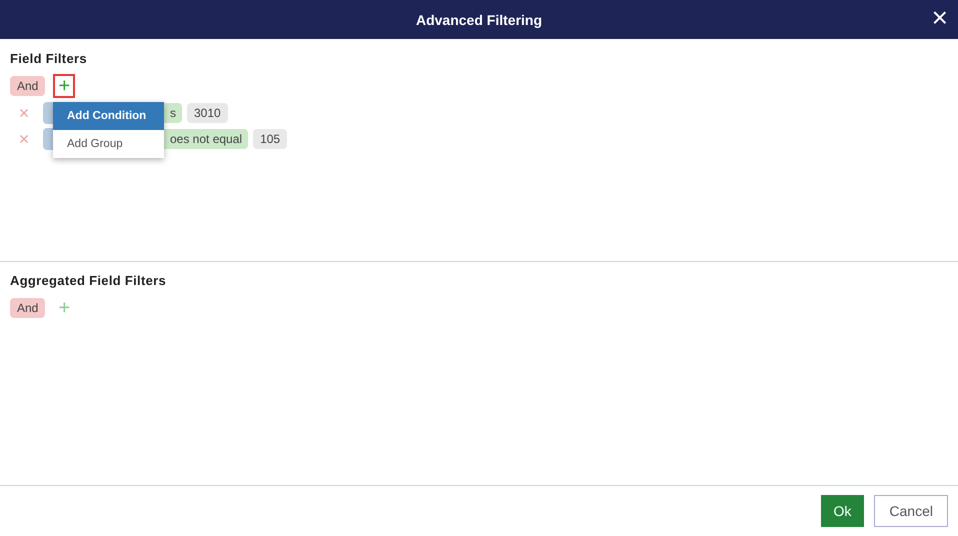 This screenshot has height=536, width=958. What do you see at coordinates (479, 20) in the screenshot?
I see `window-title: Advanced Filtering` at bounding box center [479, 20].